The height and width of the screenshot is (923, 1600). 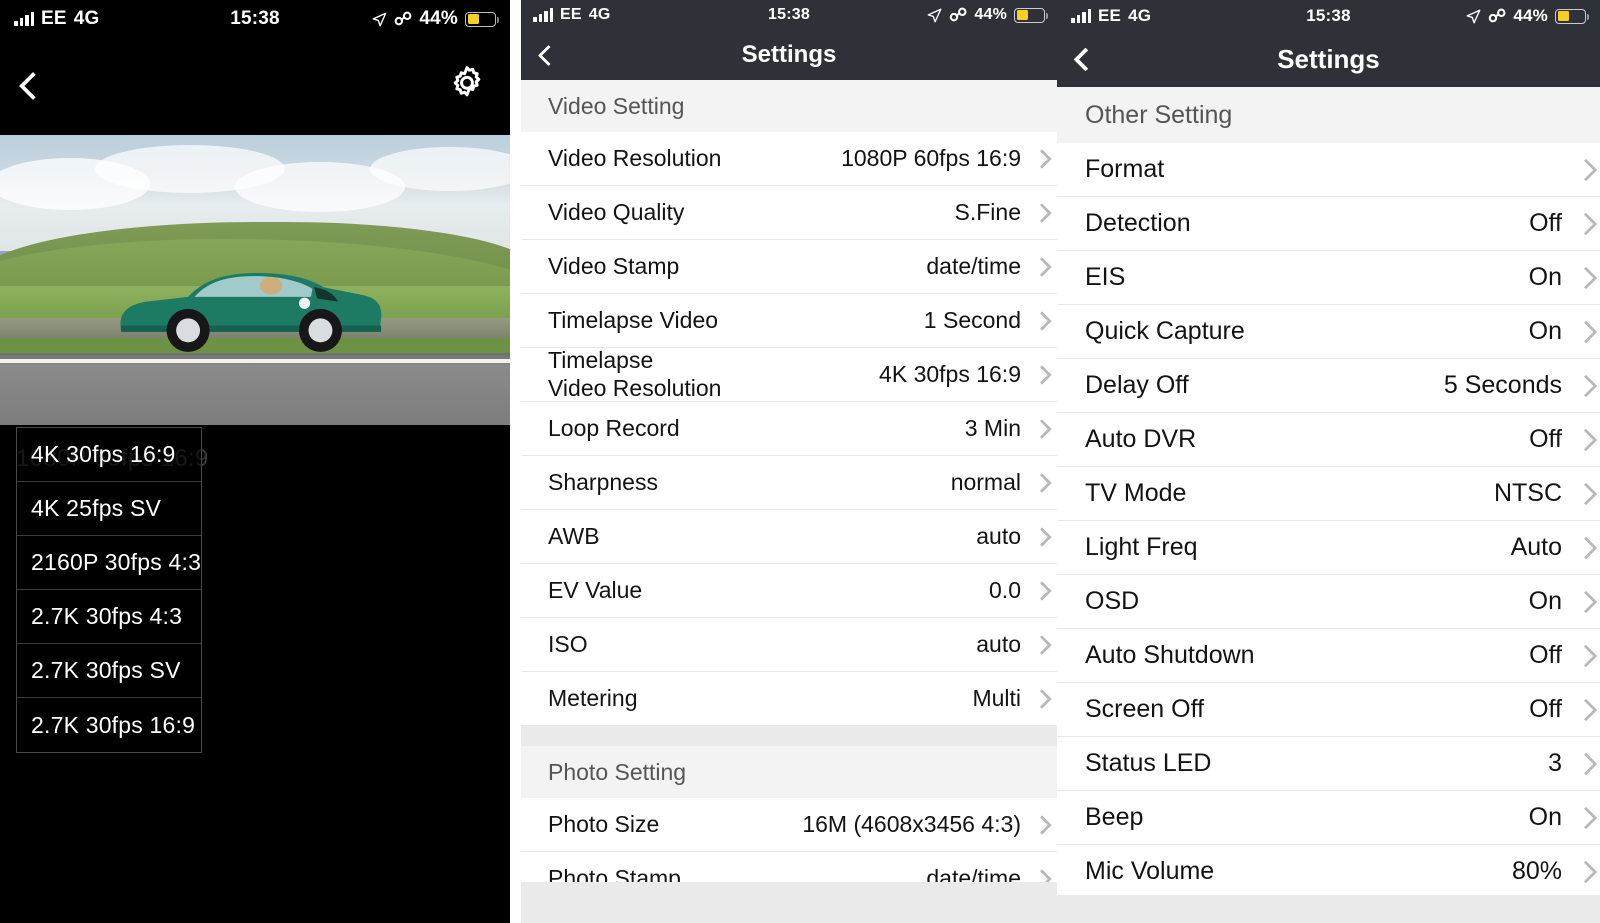 What do you see at coordinates (255, 280) in the screenshot?
I see `camera-viewfinder` at bounding box center [255, 280].